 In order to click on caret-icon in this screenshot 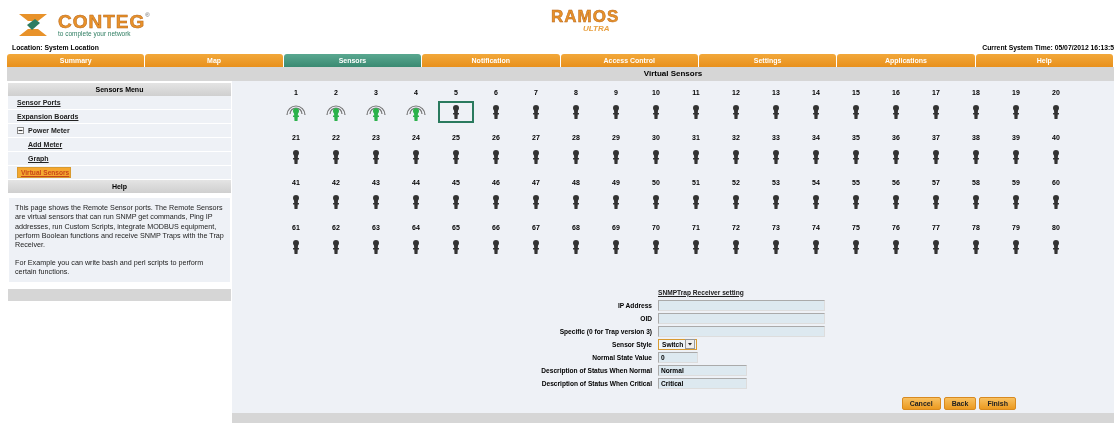, I will do `click(690, 344)`.